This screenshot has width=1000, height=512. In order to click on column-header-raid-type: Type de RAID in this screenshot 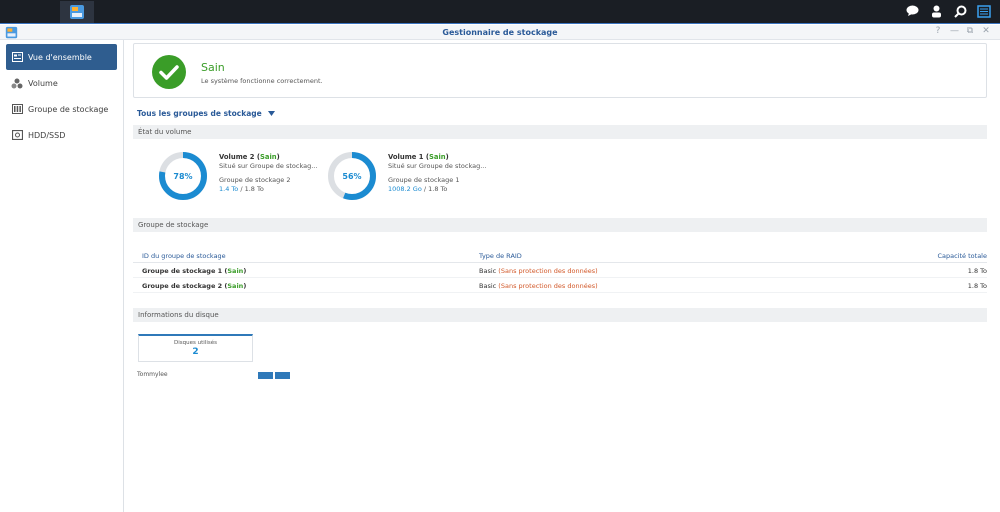, I will do `click(500, 256)`.